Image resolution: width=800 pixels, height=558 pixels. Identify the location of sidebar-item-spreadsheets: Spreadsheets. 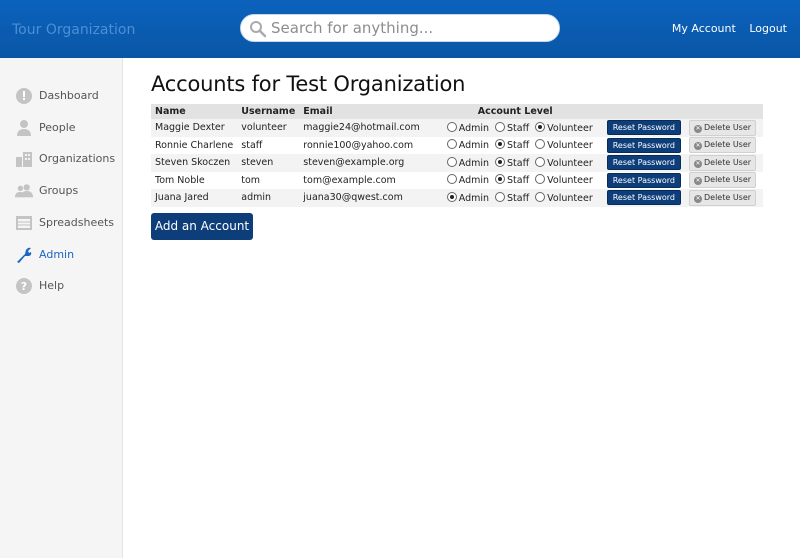
(61, 223).